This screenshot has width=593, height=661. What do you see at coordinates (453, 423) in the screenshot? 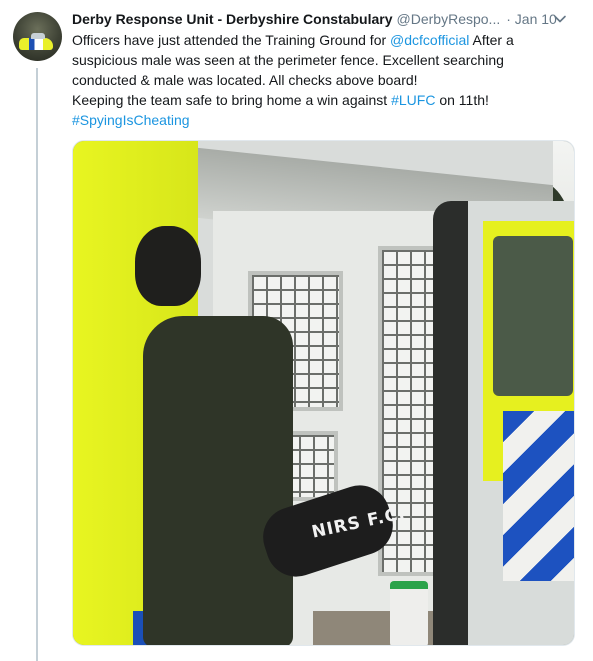
I see `van-door-edge` at bounding box center [453, 423].